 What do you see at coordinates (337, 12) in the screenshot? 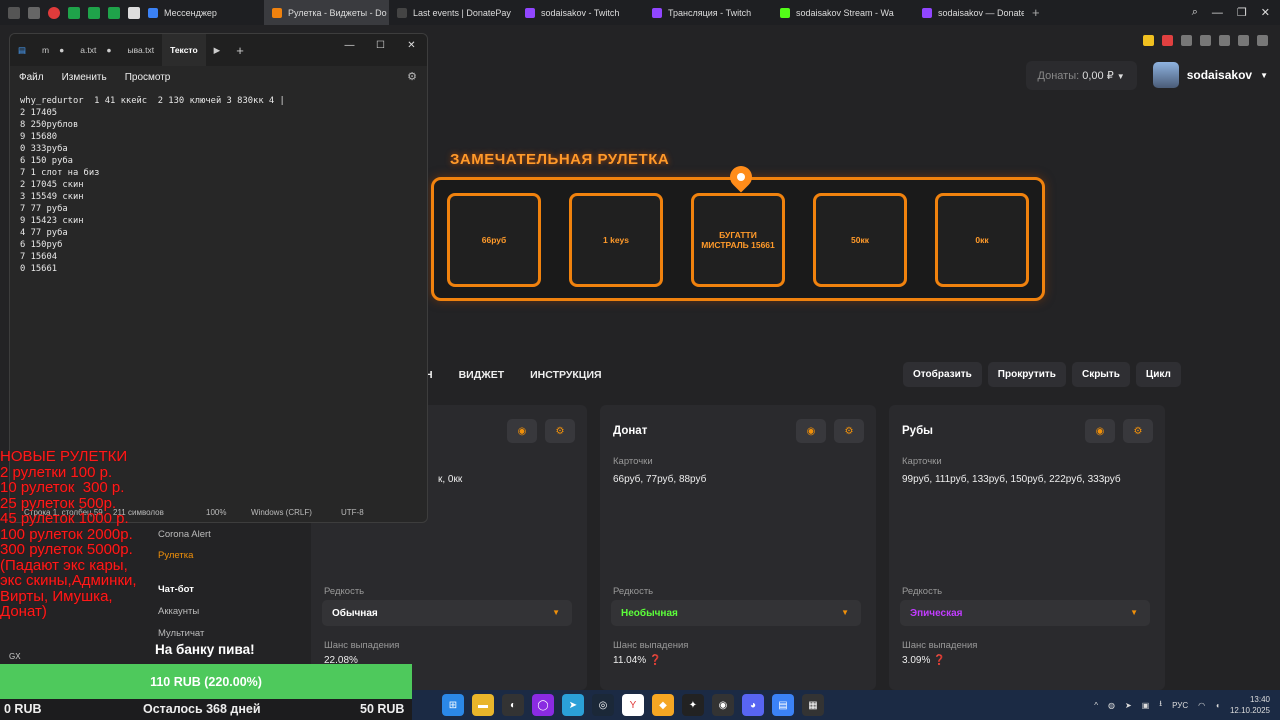
I see `tab-label: Рулетка - Виджеты - Do` at bounding box center [337, 12].